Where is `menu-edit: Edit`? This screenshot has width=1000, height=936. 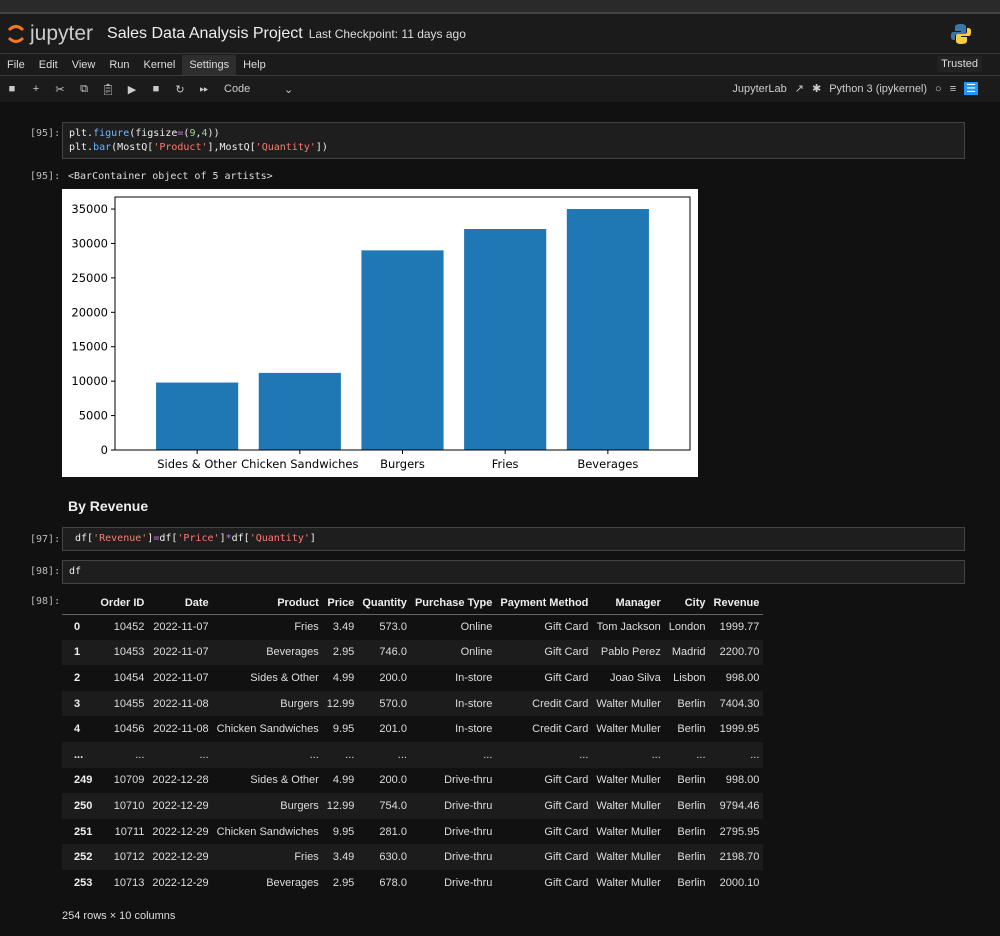 menu-edit: Edit is located at coordinates (48, 65).